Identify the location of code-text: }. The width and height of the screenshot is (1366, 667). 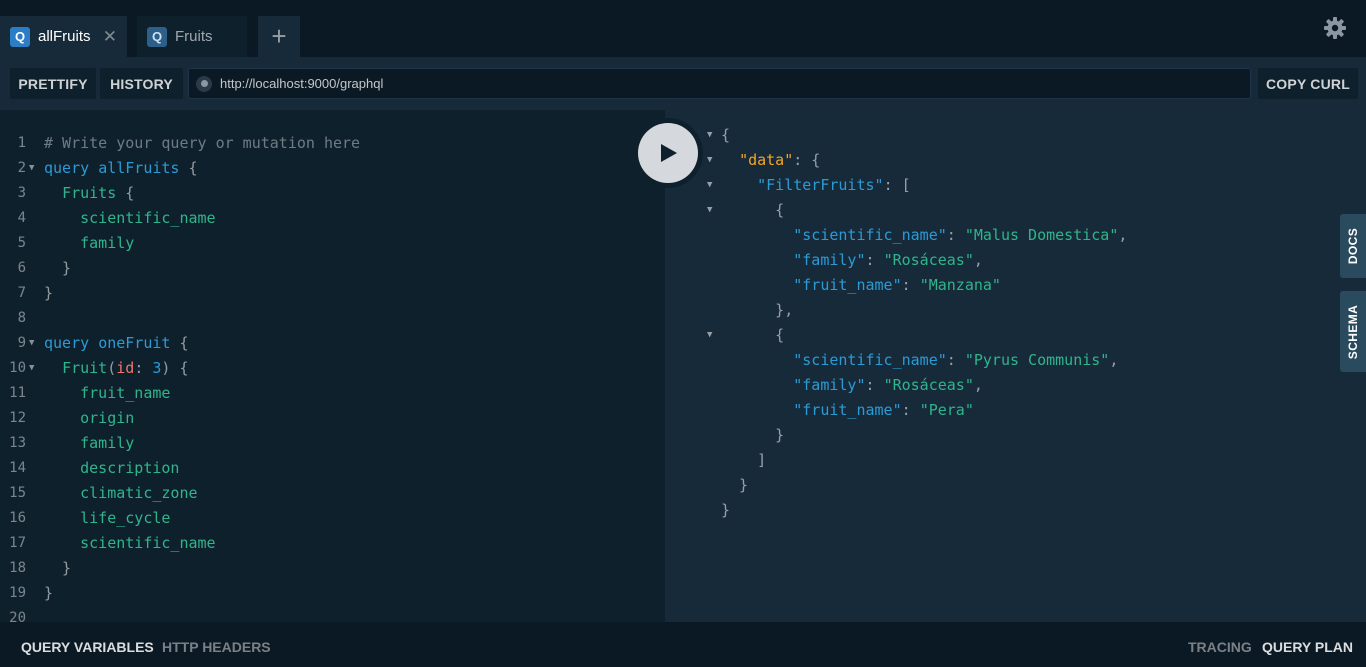
(57, 568).